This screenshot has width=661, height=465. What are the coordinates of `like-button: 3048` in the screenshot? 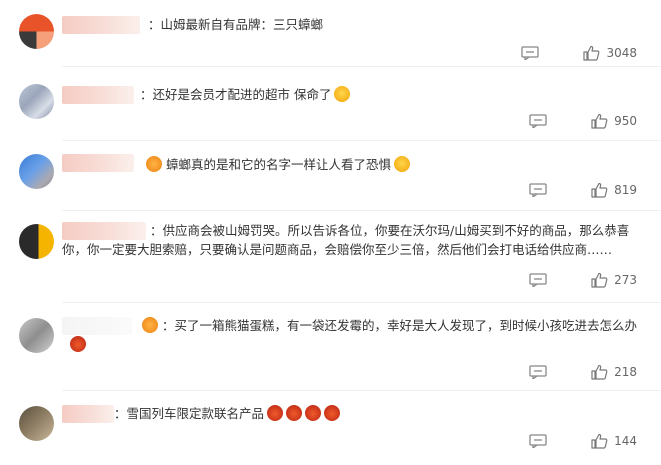 It's located at (610, 53).